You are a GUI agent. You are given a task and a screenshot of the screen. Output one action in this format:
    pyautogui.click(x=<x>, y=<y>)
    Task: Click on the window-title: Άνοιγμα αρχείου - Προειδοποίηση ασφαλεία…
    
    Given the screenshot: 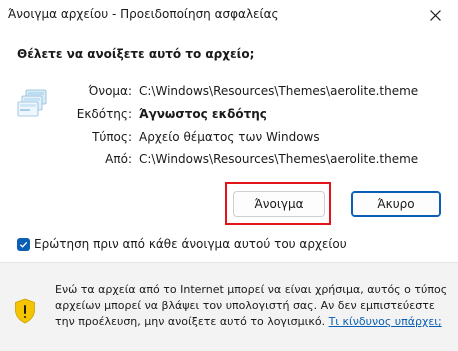 What is the action you would take?
    pyautogui.click(x=143, y=14)
    